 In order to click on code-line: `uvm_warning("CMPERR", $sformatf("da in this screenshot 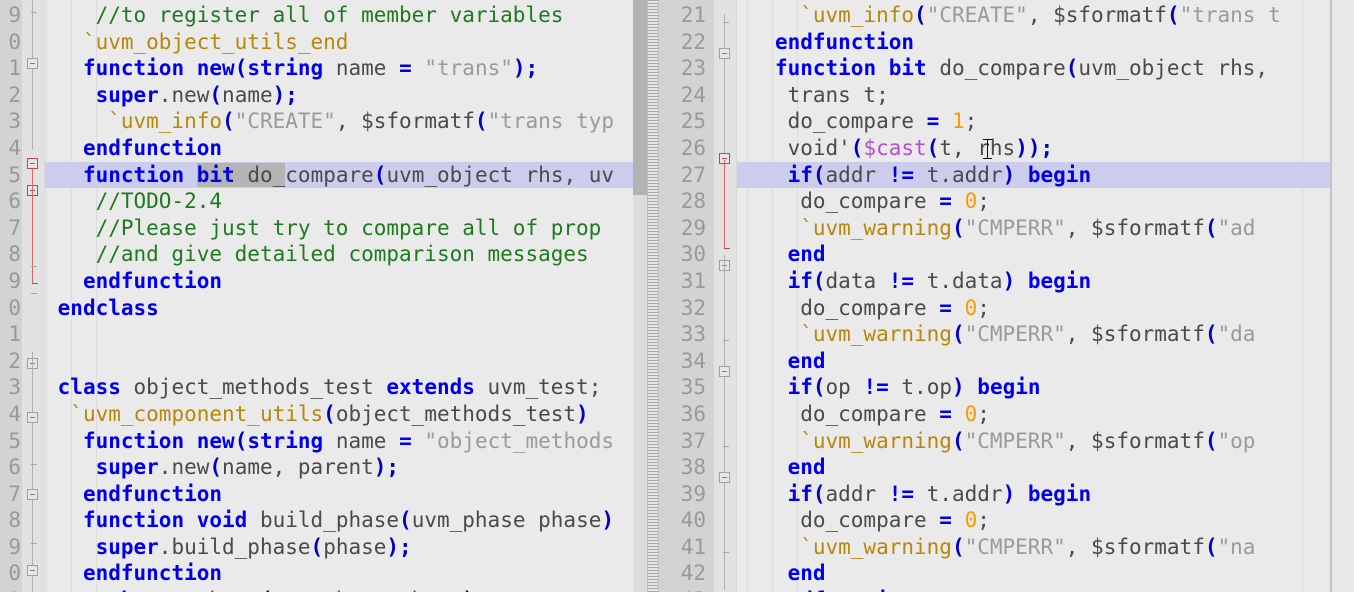, I will do `click(1034, 334)`.